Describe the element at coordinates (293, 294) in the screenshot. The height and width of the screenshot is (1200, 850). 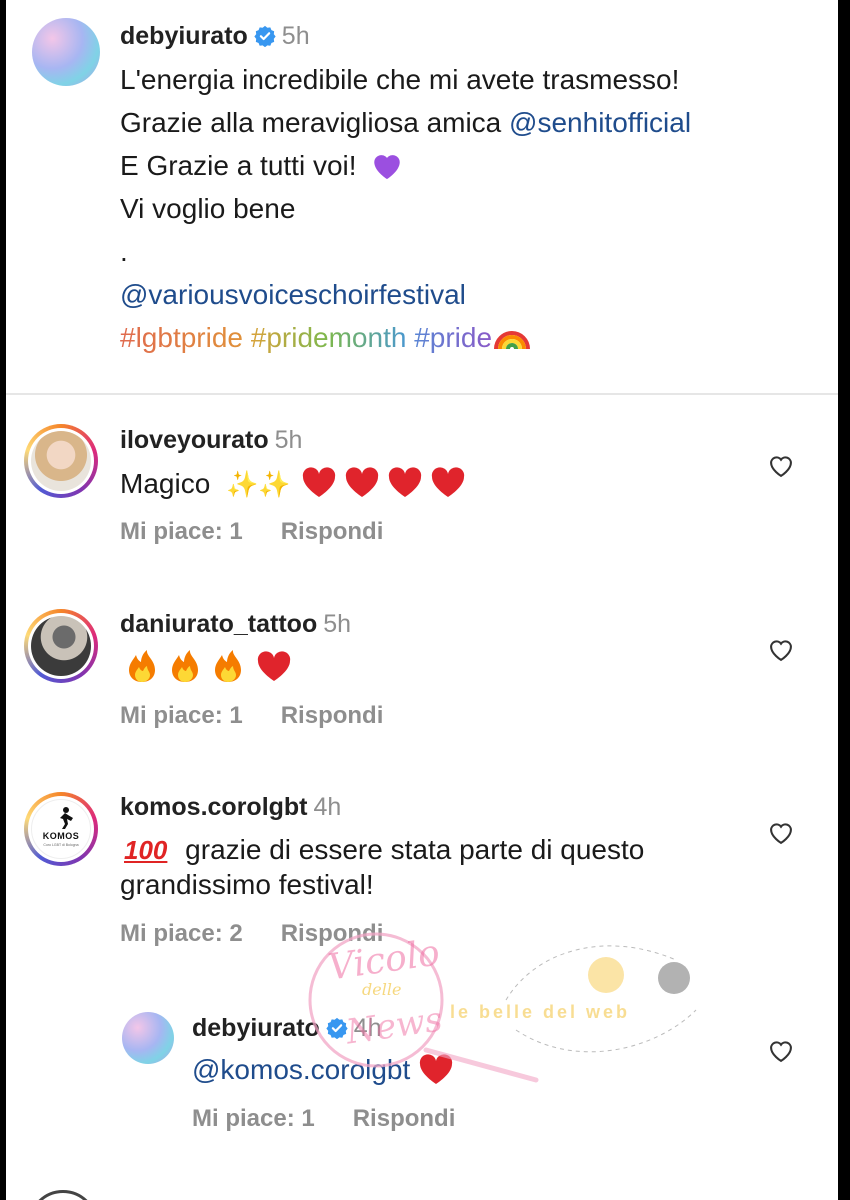
I see `mention-link: @variousvoiceschoirfestival` at that location.